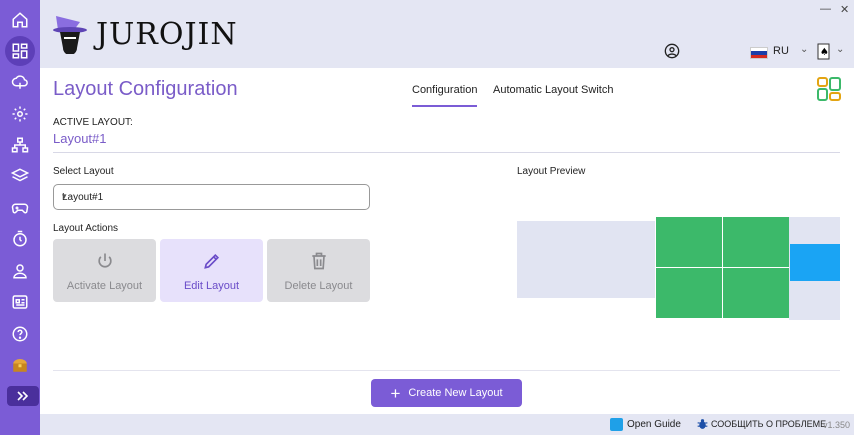 The image size is (854, 435). Describe the element at coordinates (553, 90) in the screenshot. I see `tab-automatic-layout-switch: Automatic Layout Switch` at that location.